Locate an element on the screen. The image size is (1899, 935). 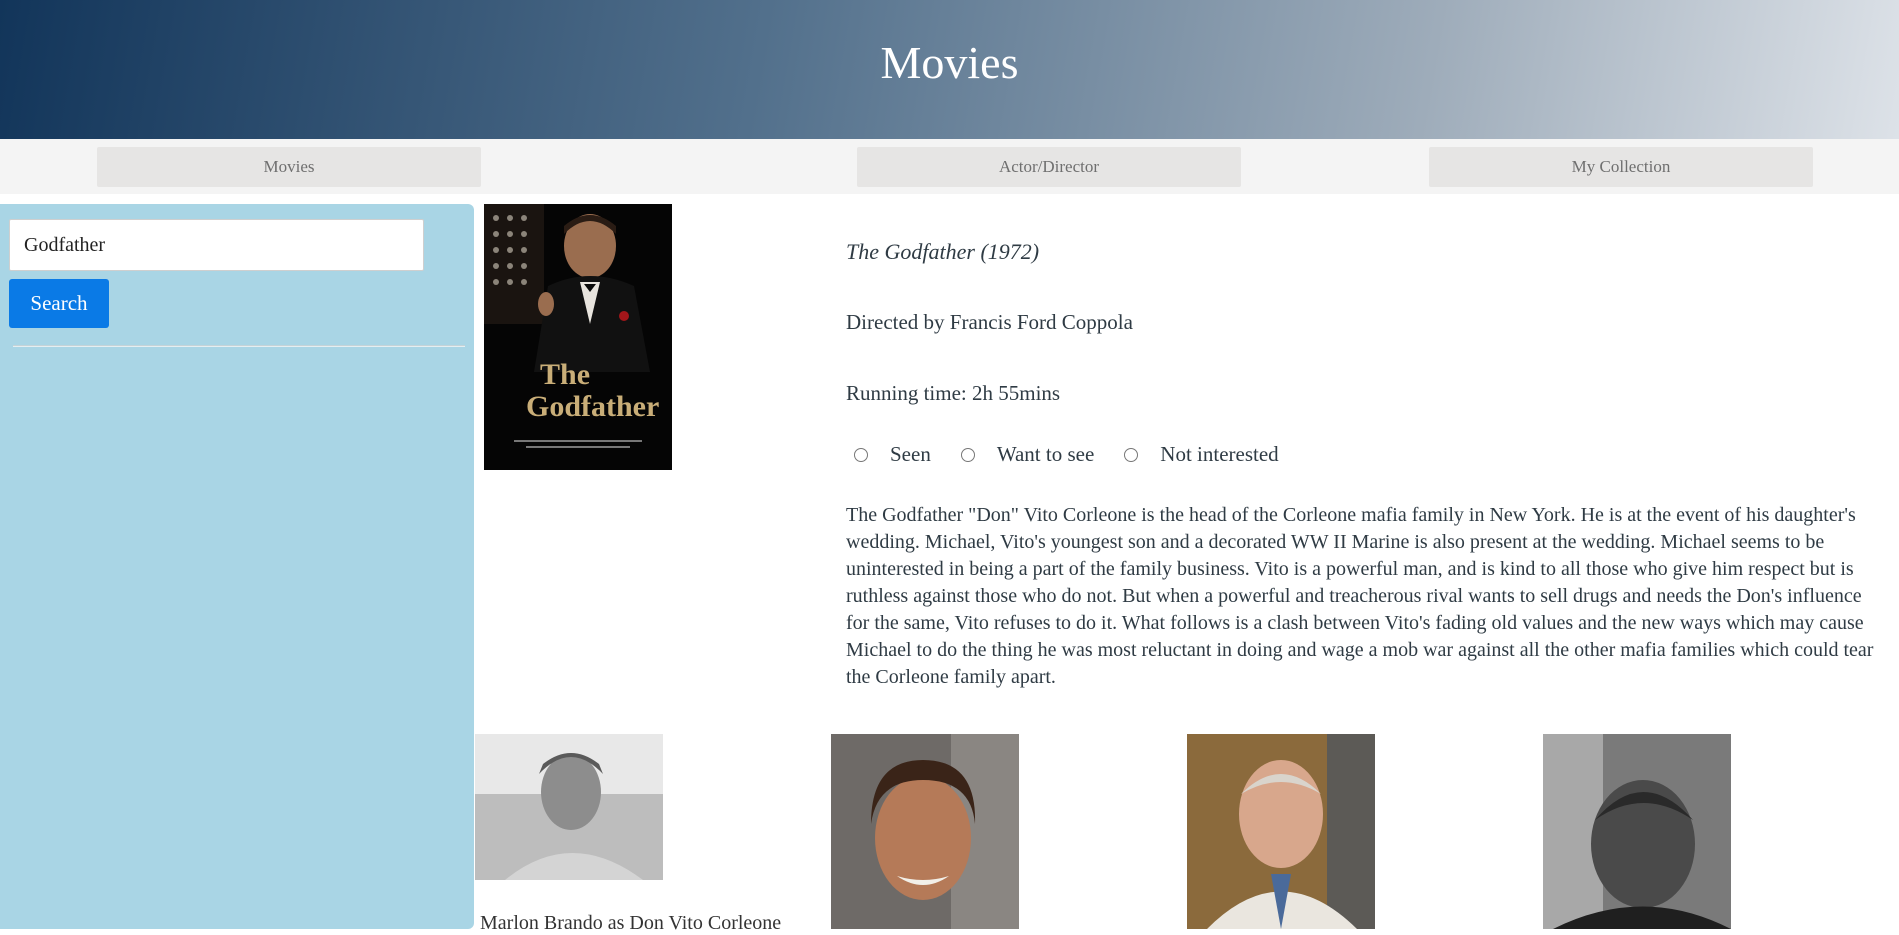
search-button: Search is located at coordinates (59, 303).